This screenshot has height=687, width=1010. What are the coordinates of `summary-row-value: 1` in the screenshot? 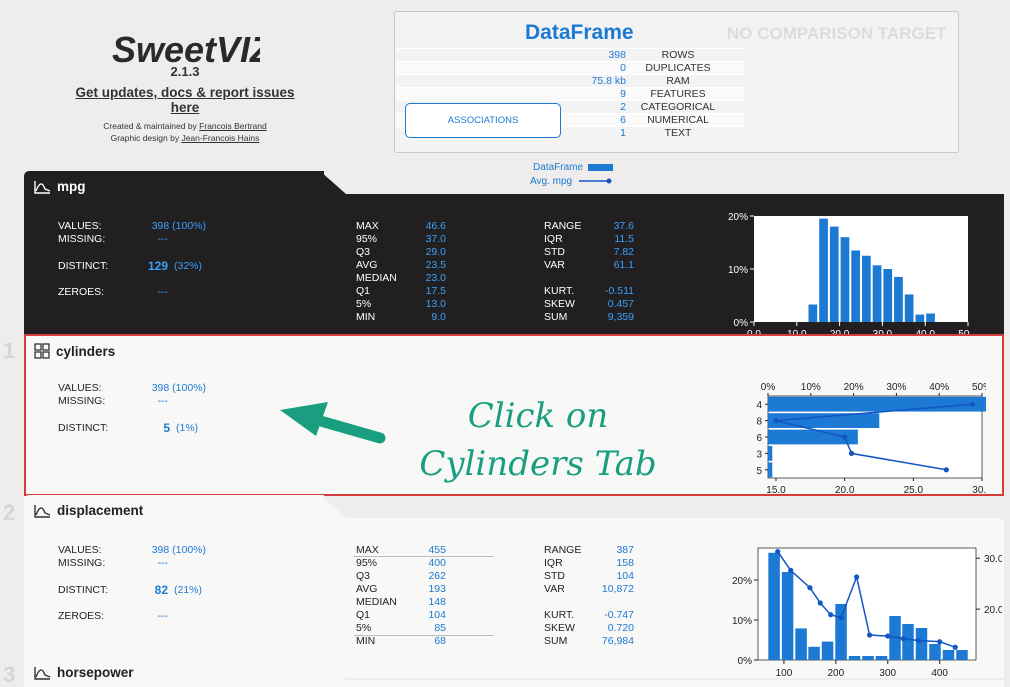 It's located at (623, 133).